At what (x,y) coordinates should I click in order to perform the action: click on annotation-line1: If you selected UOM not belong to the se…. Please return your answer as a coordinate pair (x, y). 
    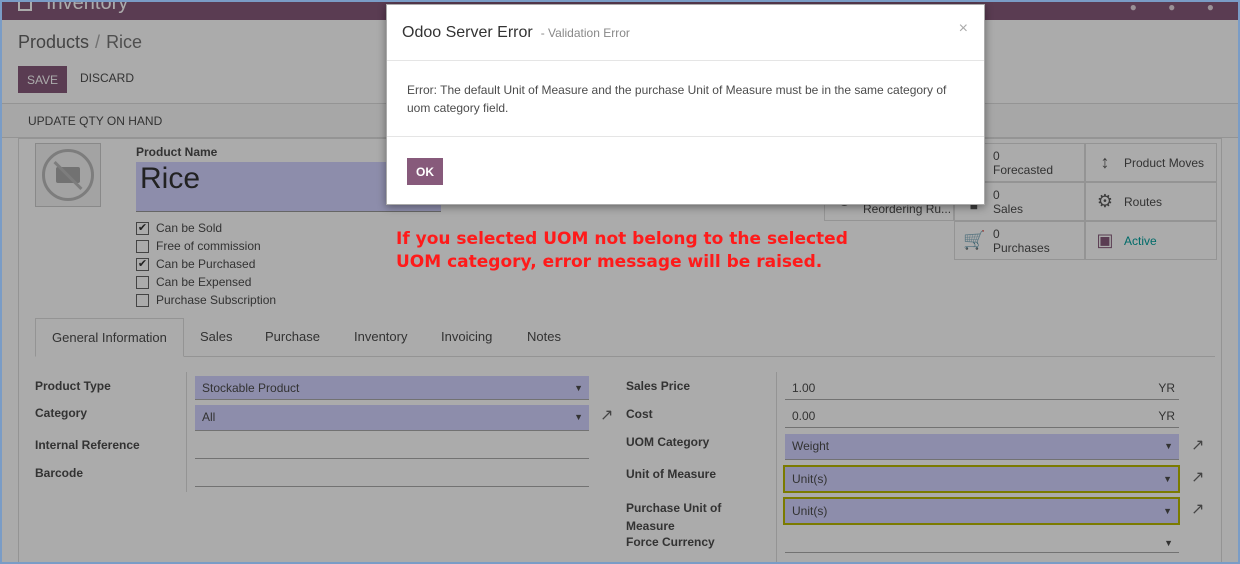
    Looking at the image, I should click on (622, 239).